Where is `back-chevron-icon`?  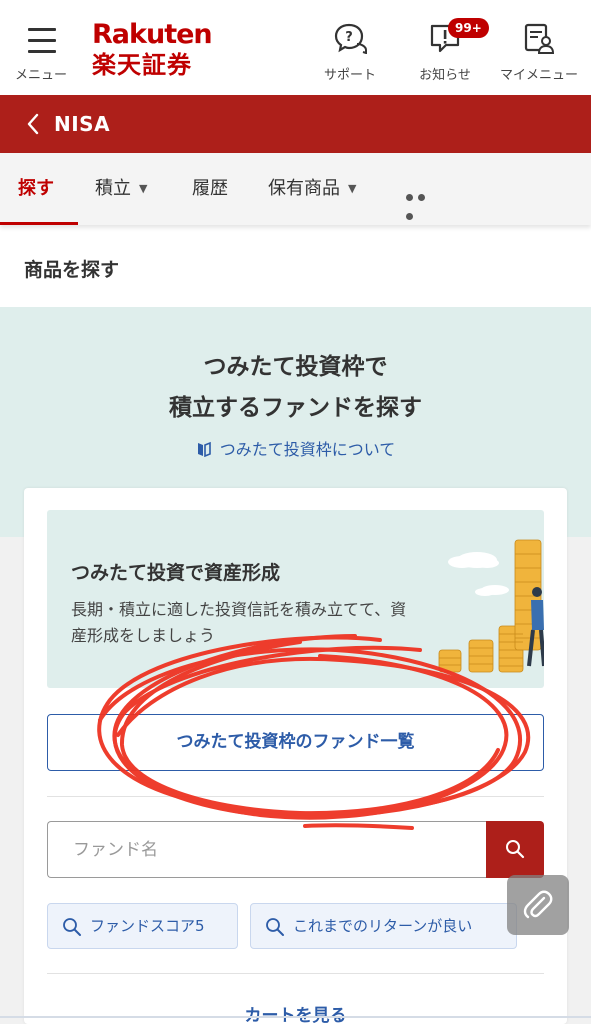
back-chevron-icon is located at coordinates (33, 124).